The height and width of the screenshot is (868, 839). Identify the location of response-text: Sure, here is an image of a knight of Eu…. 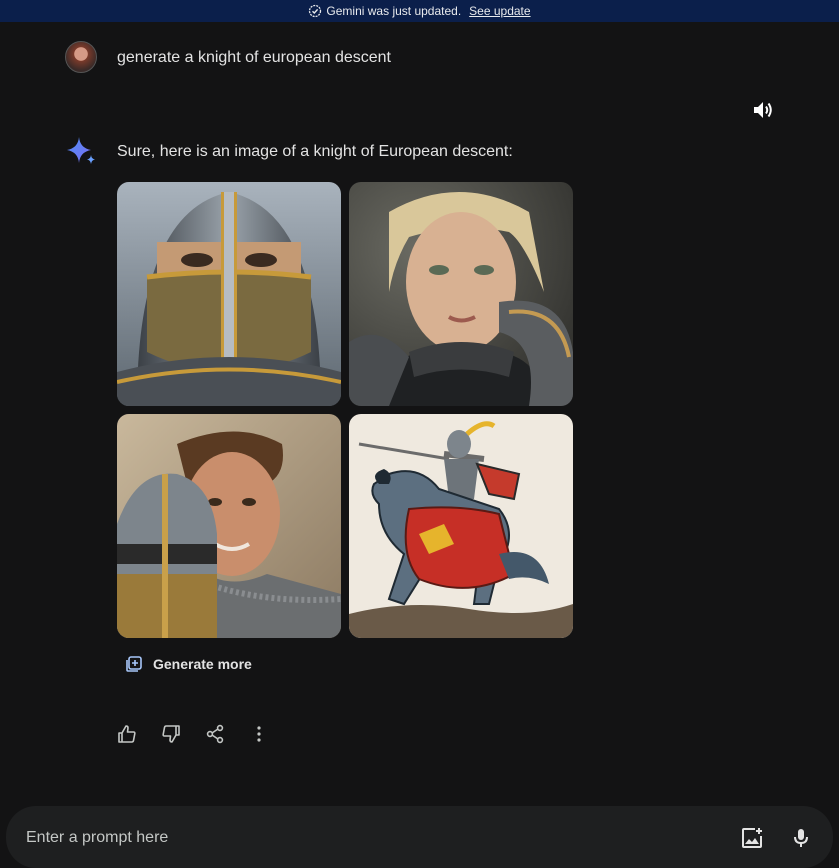
(315, 151).